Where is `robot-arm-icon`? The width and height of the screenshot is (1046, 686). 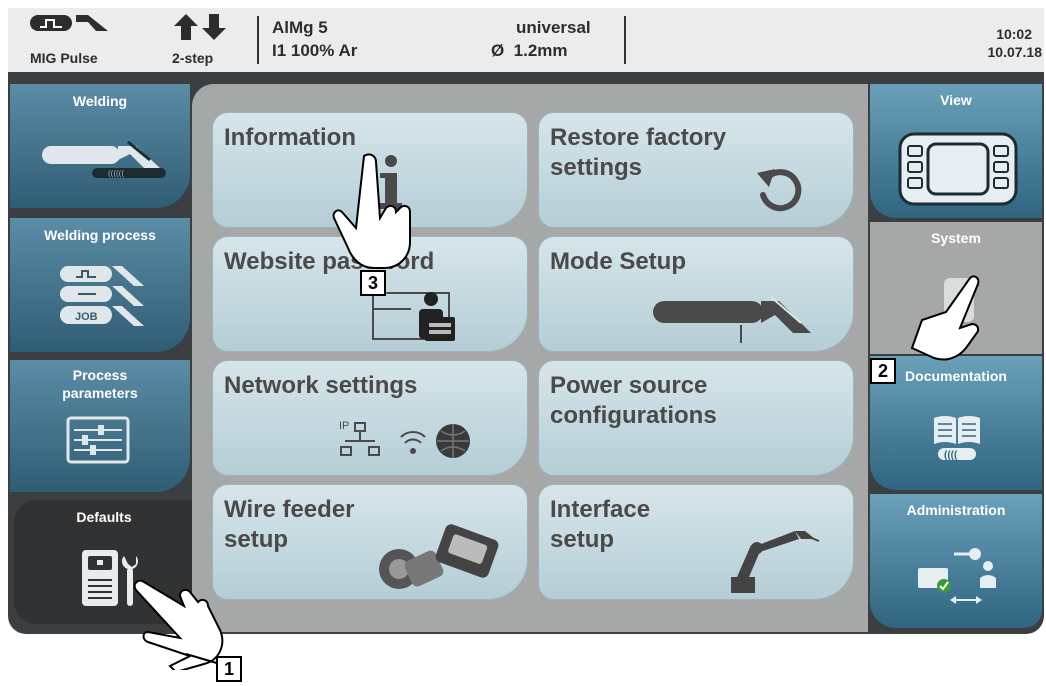
robot-arm-icon is located at coordinates (775, 563).